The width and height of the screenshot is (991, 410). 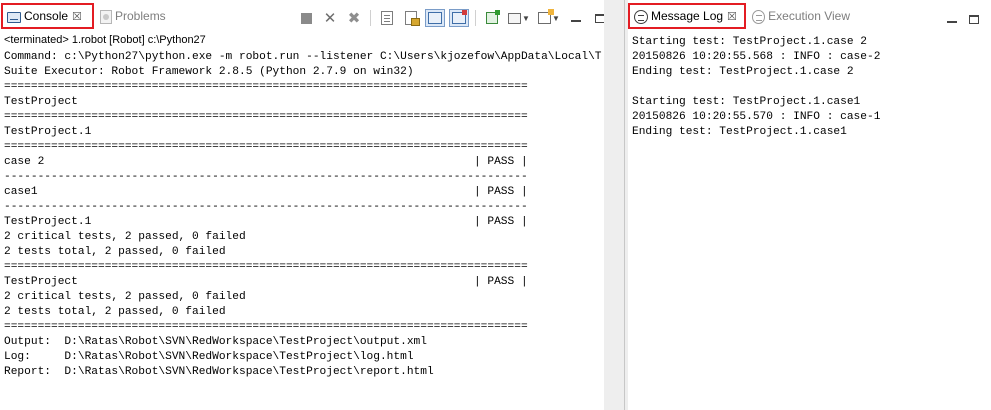 I want to click on remove-launch-button: ✕, so click(x=330, y=18).